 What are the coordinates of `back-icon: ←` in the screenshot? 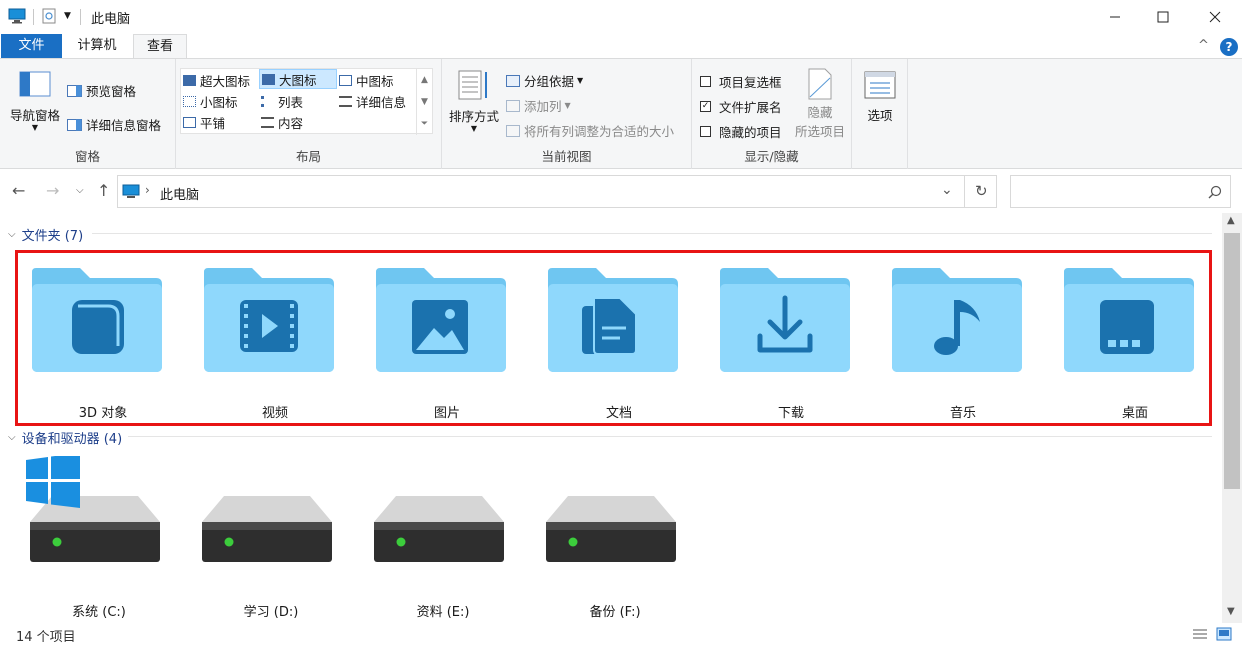 It's located at (18, 190).